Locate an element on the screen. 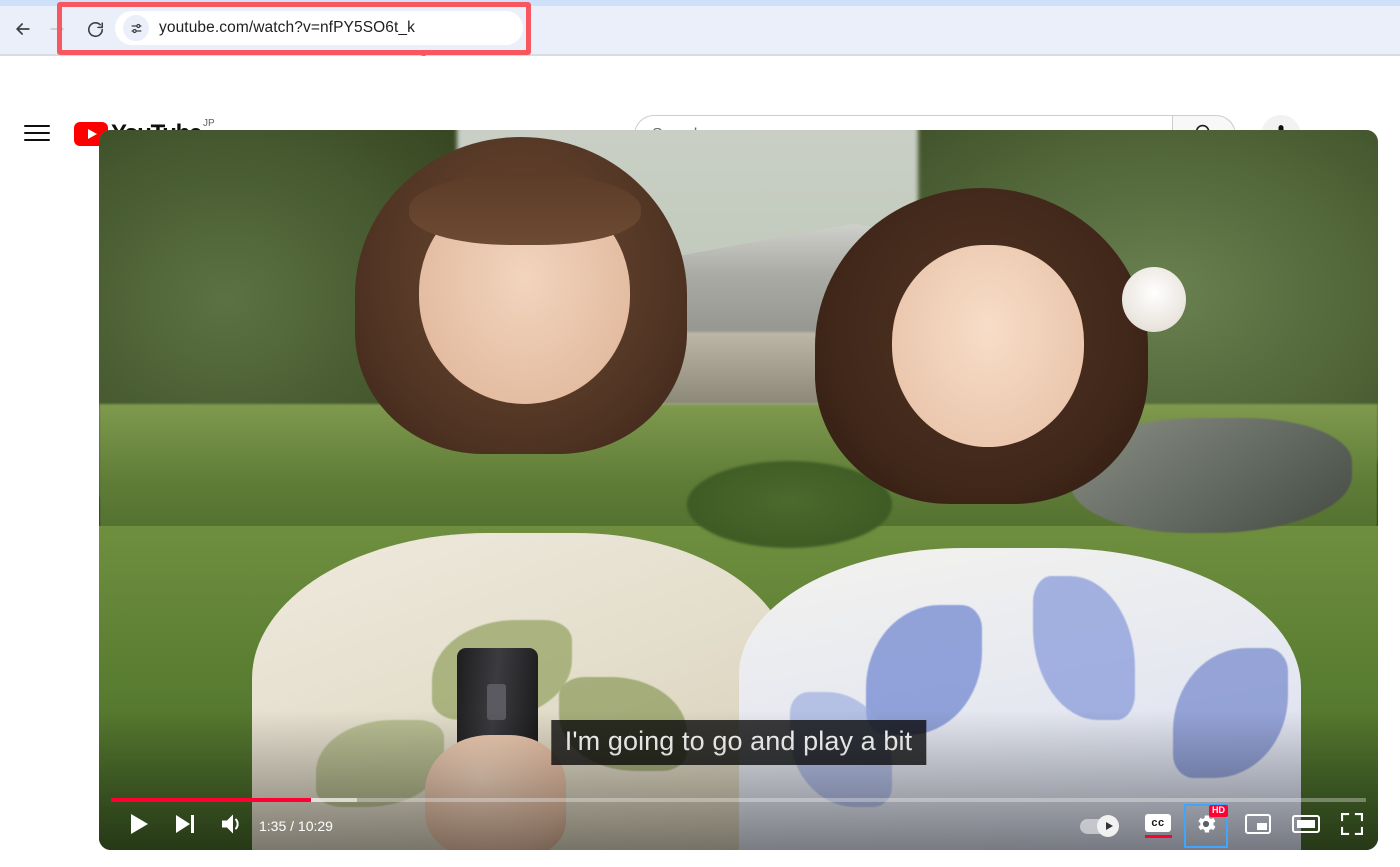 This screenshot has height=867, width=1400. theater-mode-icon is located at coordinates (1306, 826).